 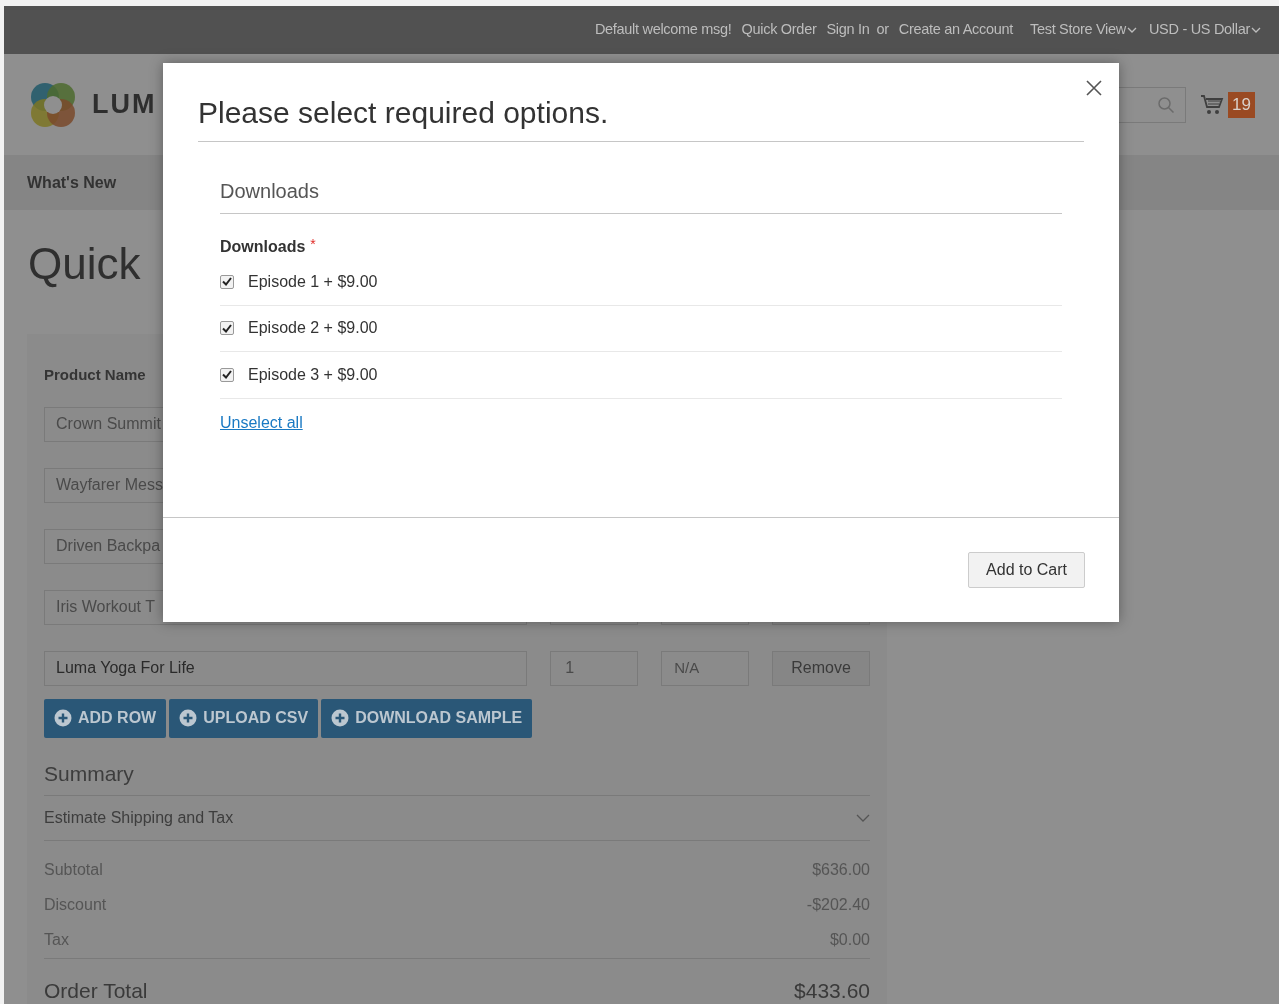 What do you see at coordinates (832, 991) in the screenshot?
I see `order-total-value: $433.60` at bounding box center [832, 991].